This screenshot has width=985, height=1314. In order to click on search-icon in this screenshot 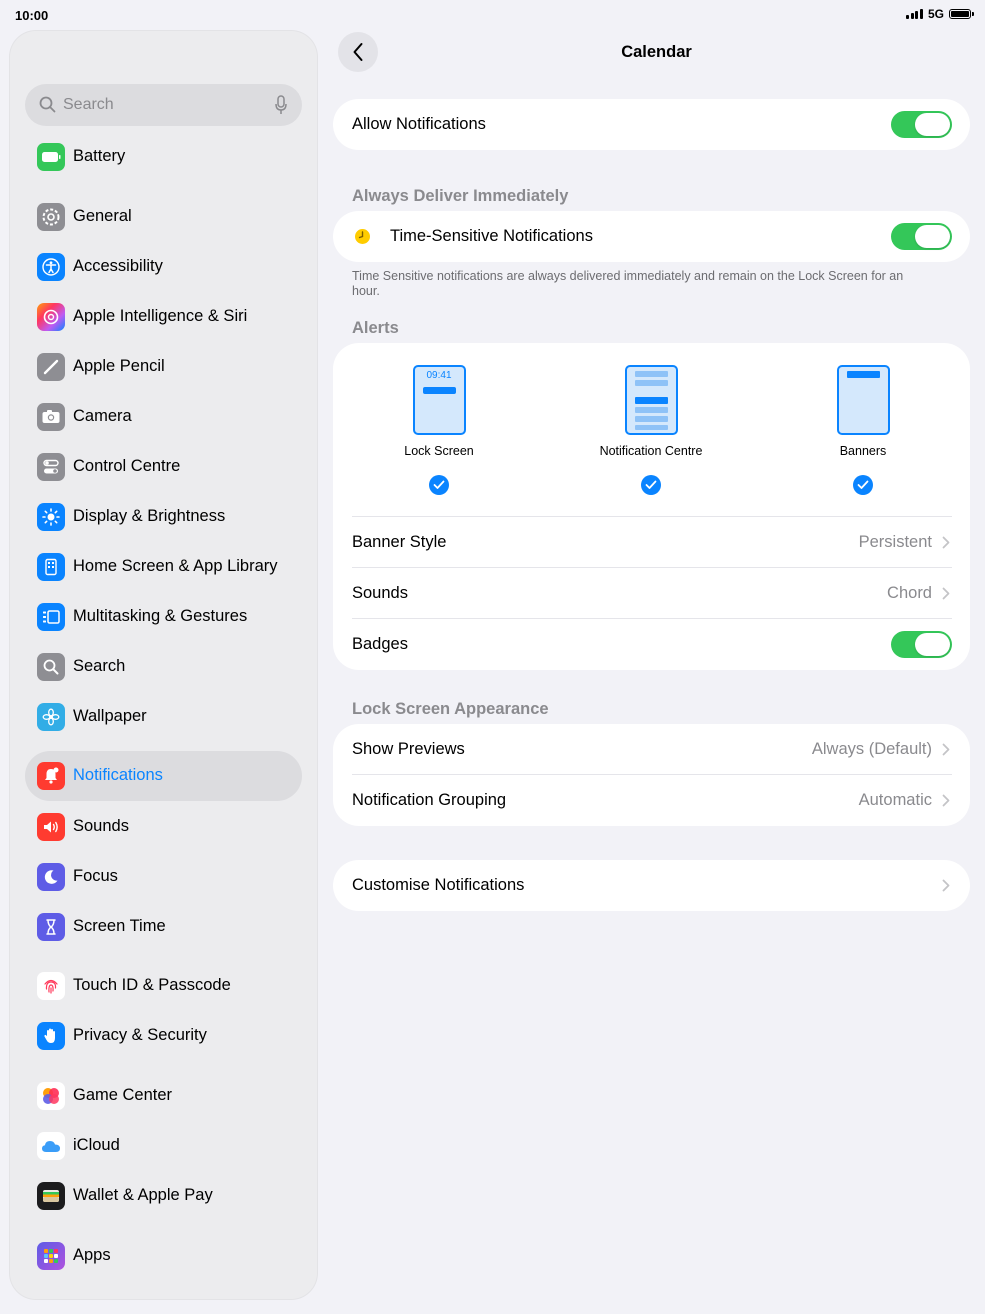, I will do `click(51, 667)`.